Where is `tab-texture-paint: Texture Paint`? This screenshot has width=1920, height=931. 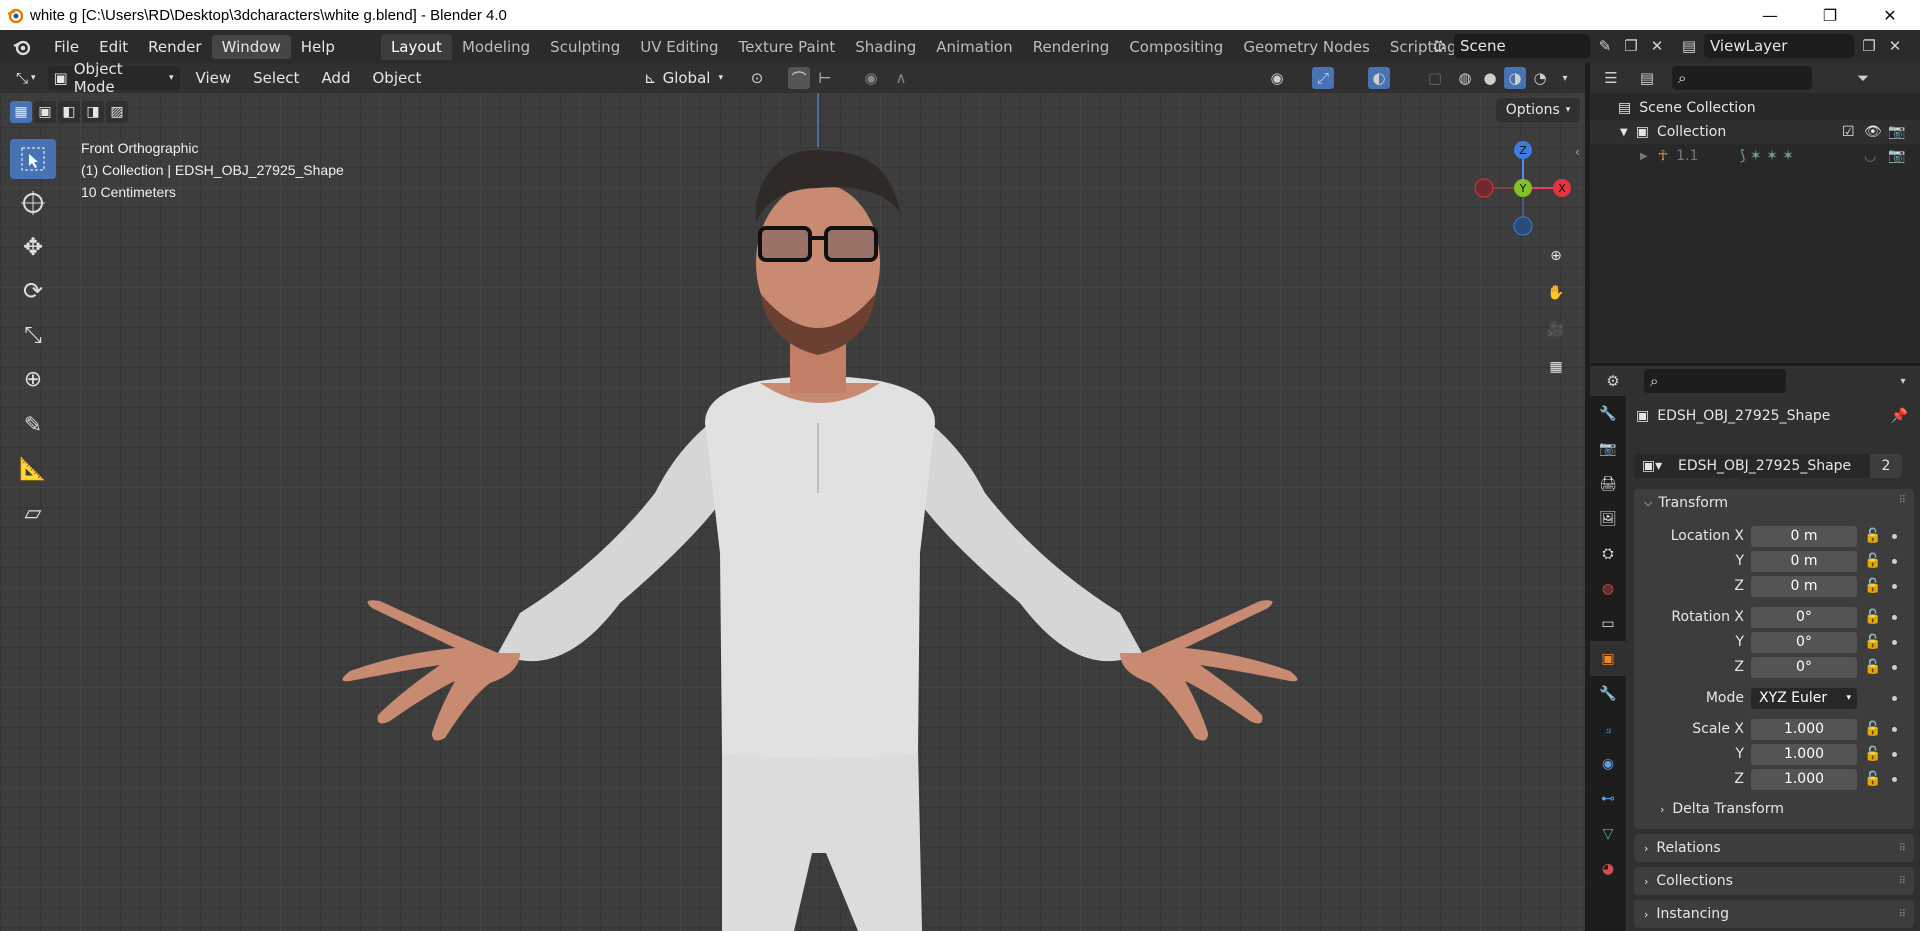 tab-texture-paint: Texture Paint is located at coordinates (786, 47).